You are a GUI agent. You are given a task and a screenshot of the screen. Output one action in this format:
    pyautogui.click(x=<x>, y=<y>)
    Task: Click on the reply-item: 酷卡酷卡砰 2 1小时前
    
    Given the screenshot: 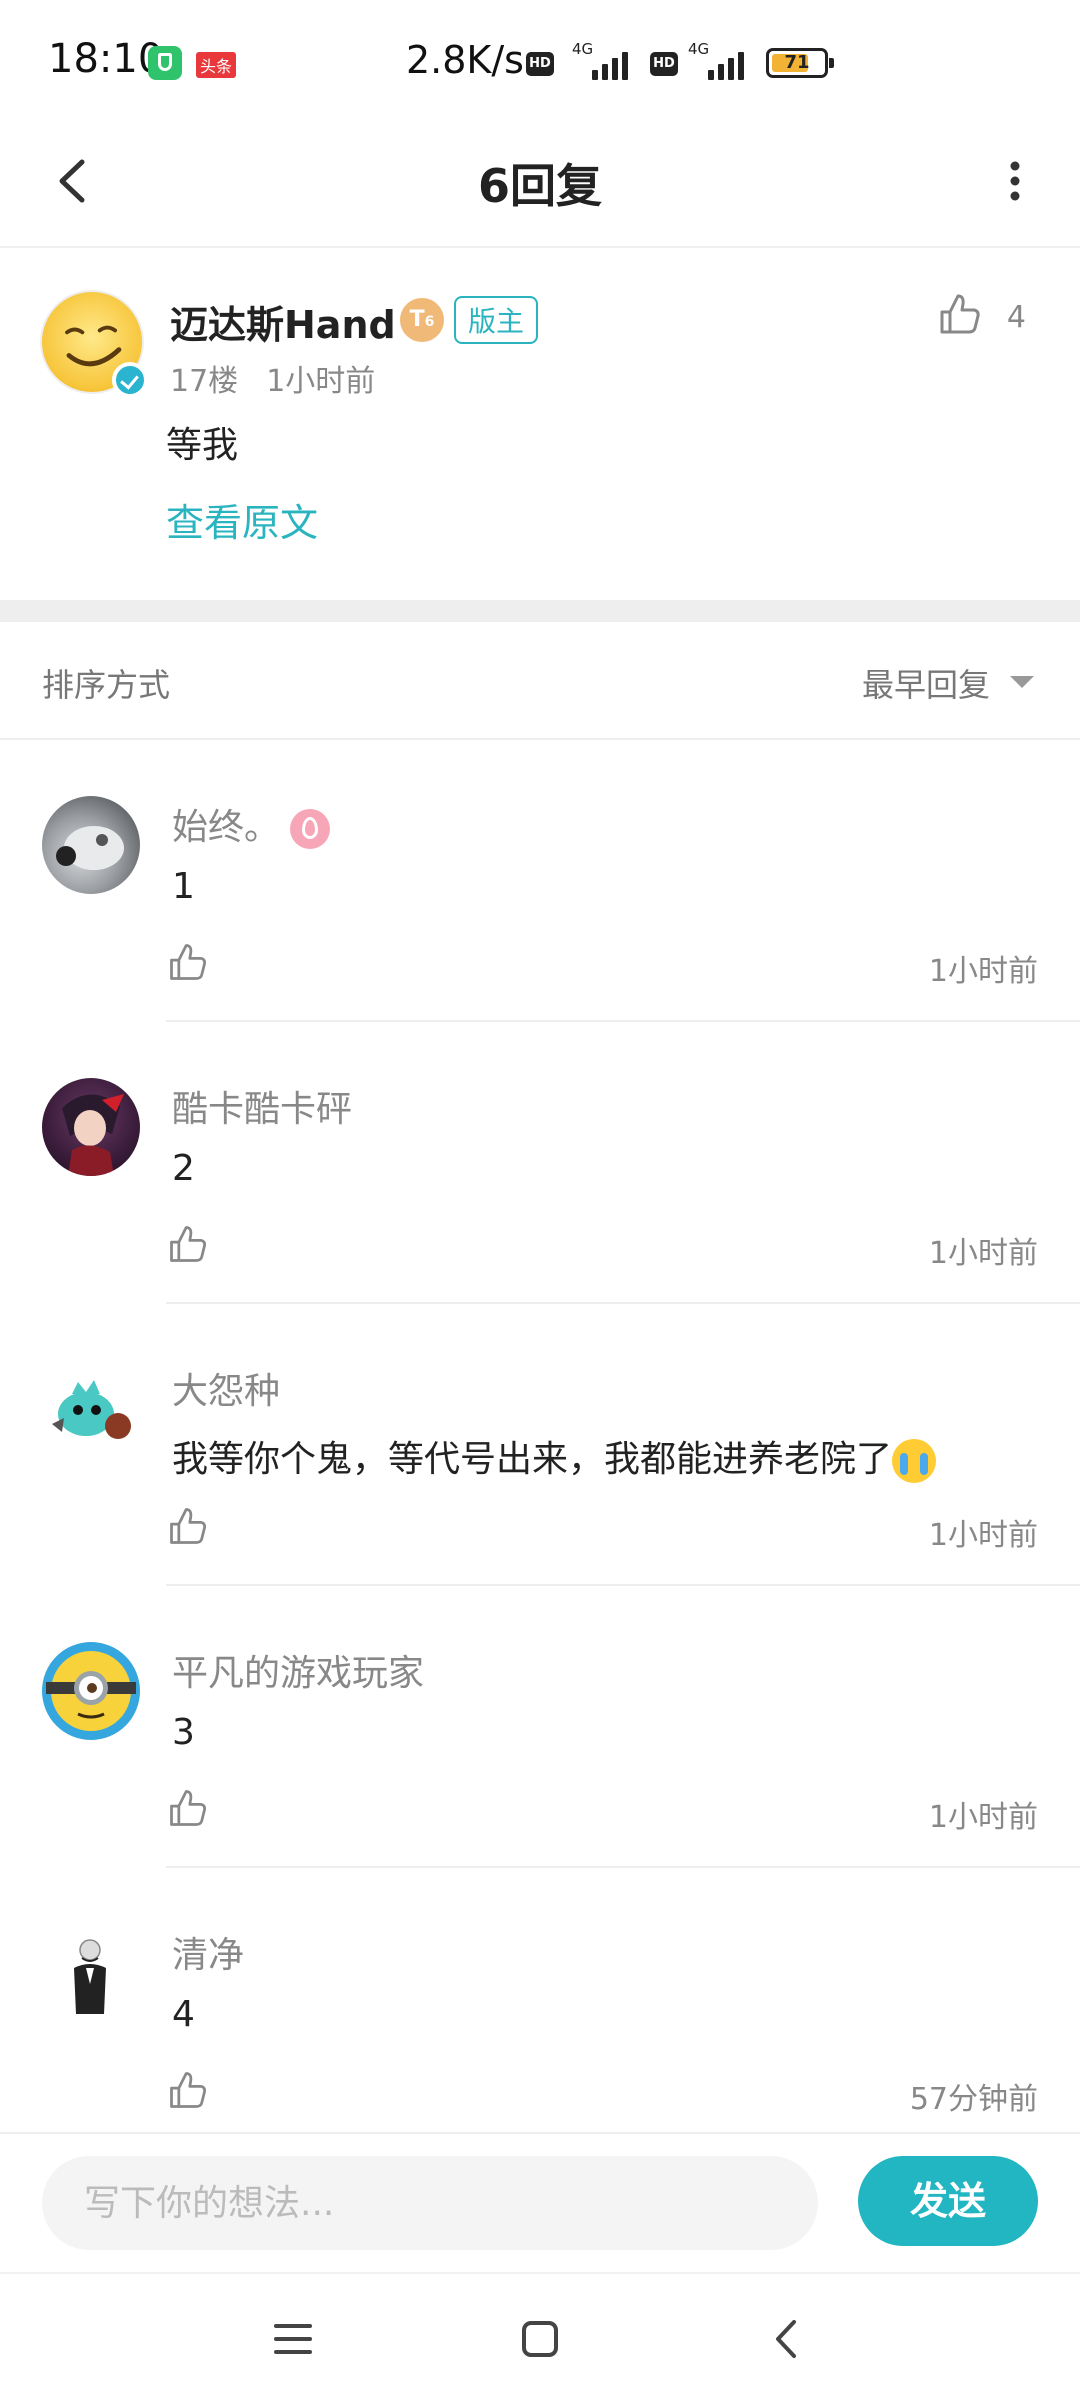 What is the action you would take?
    pyautogui.click(x=540, y=1163)
    